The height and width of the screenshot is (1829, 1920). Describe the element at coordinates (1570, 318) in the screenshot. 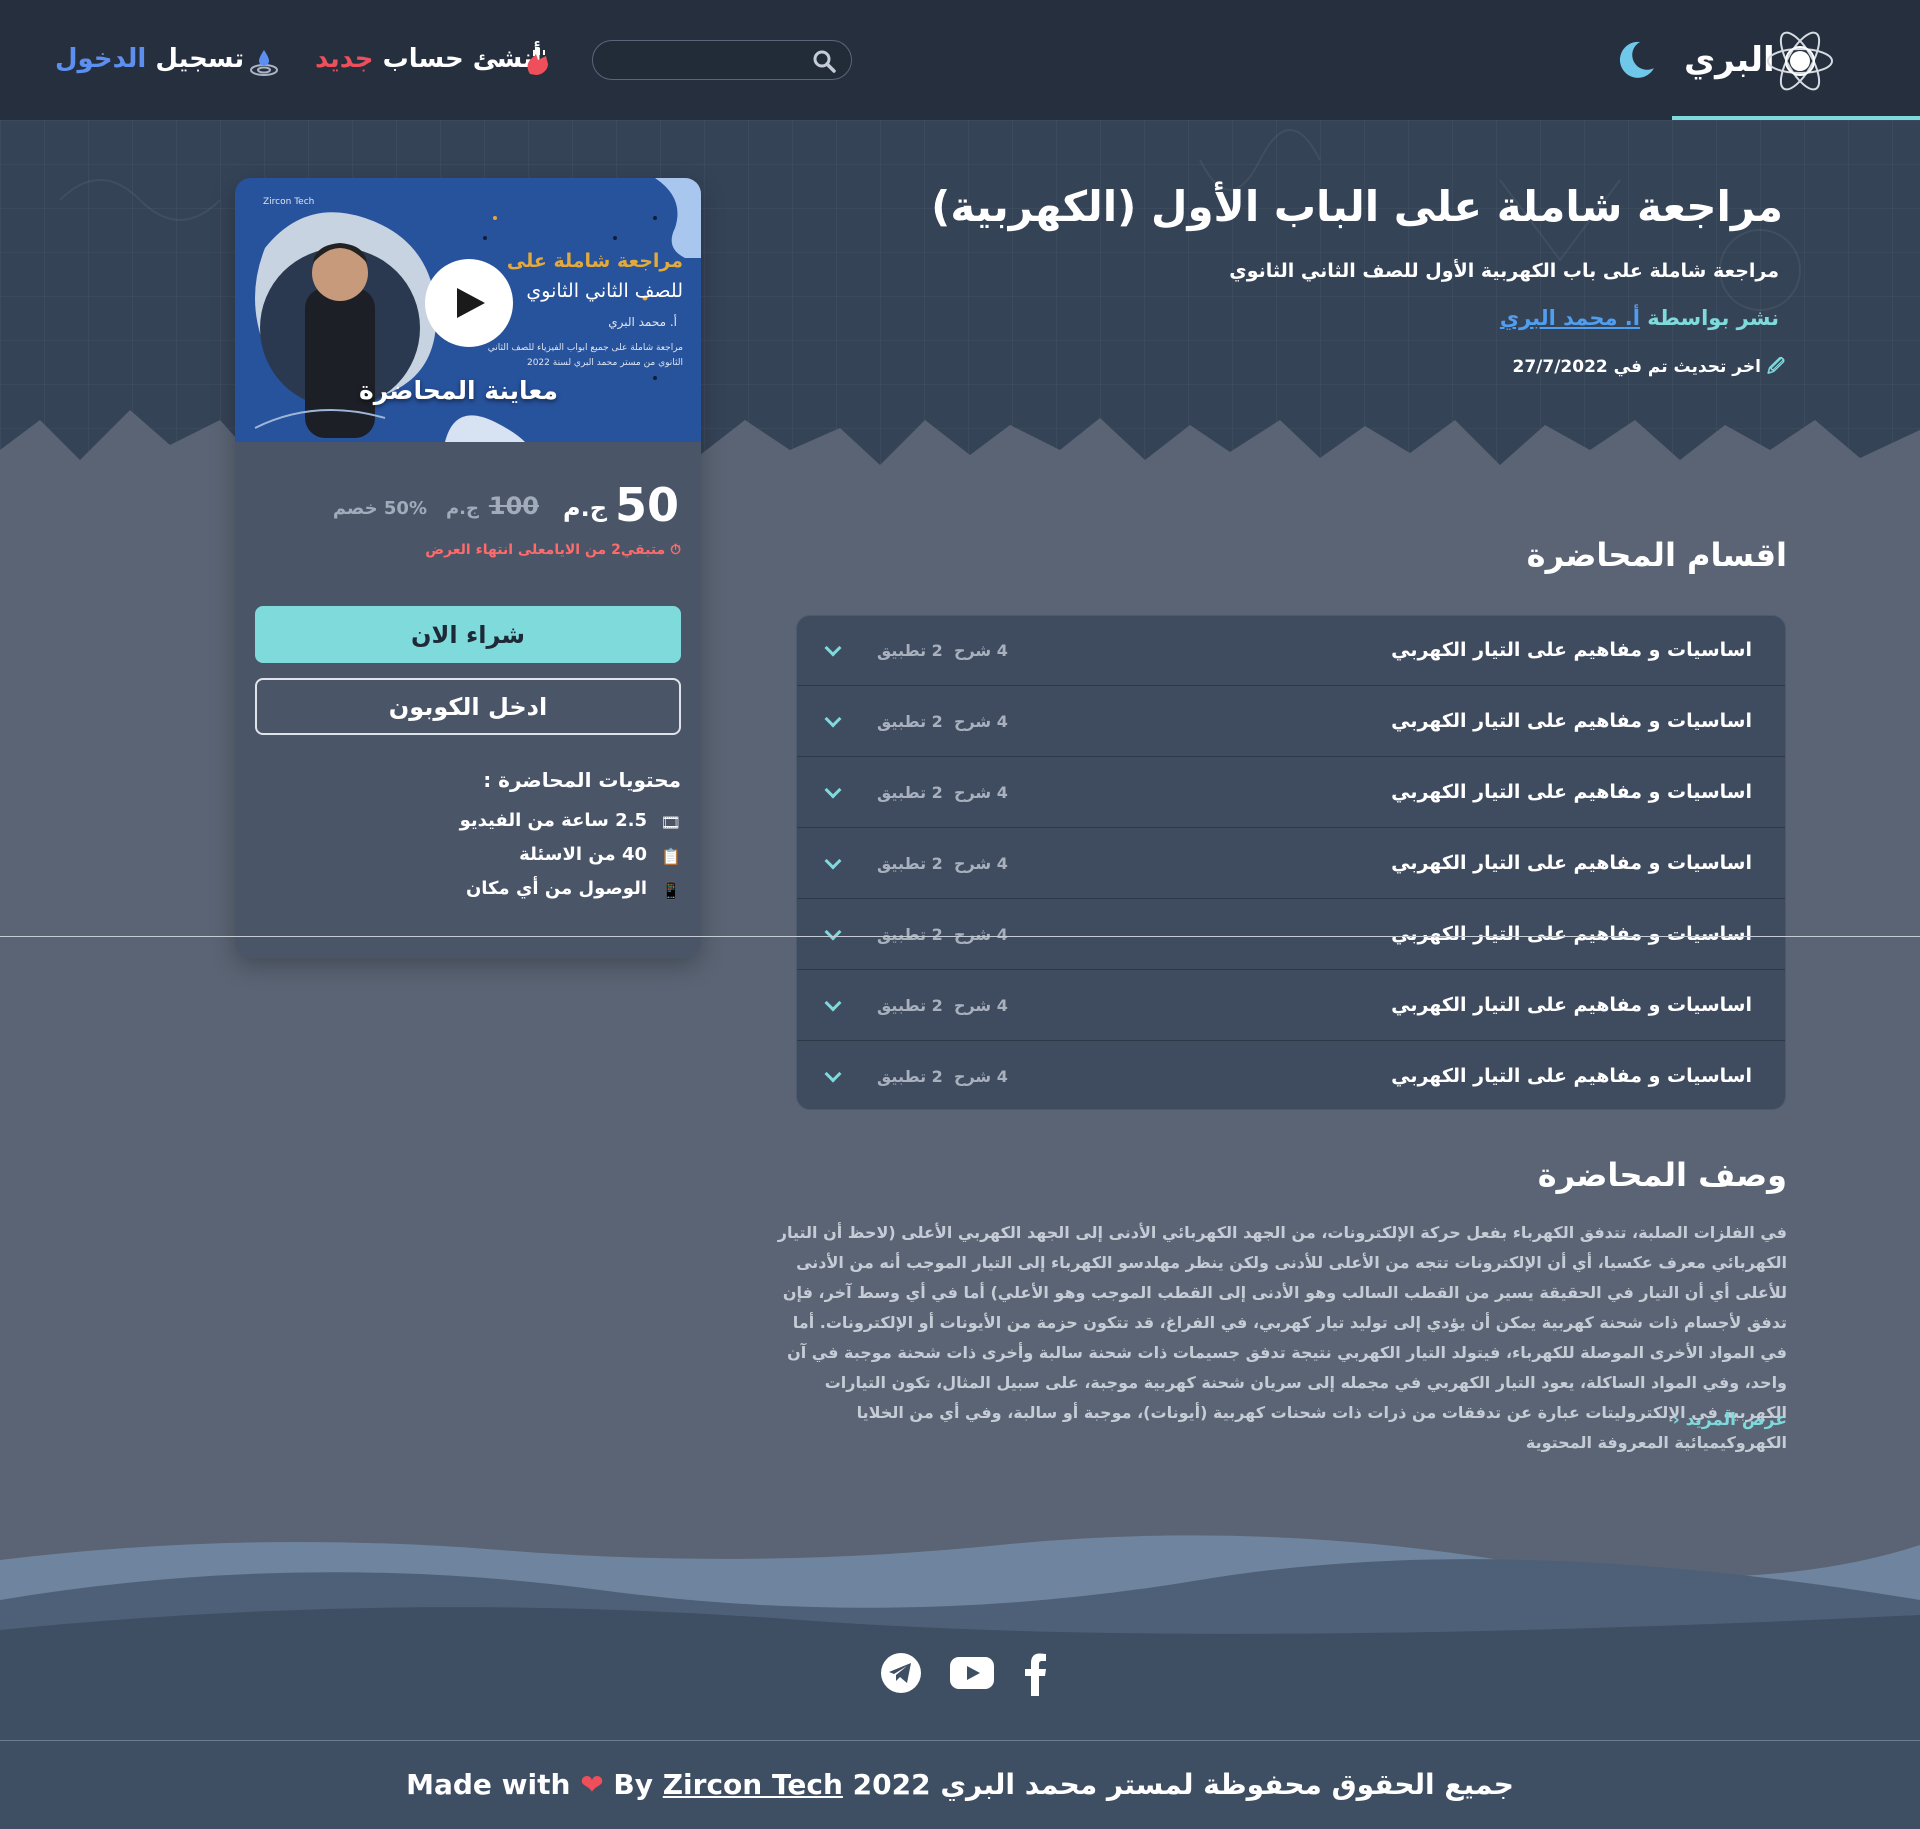

I see `author-link: أ. محمد البري` at that location.